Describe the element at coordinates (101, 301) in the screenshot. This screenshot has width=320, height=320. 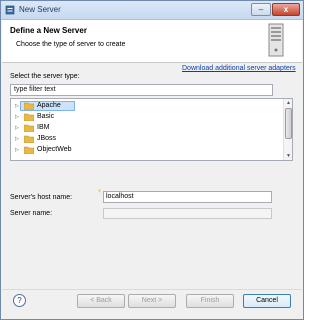
I see `back-button: < Back` at that location.